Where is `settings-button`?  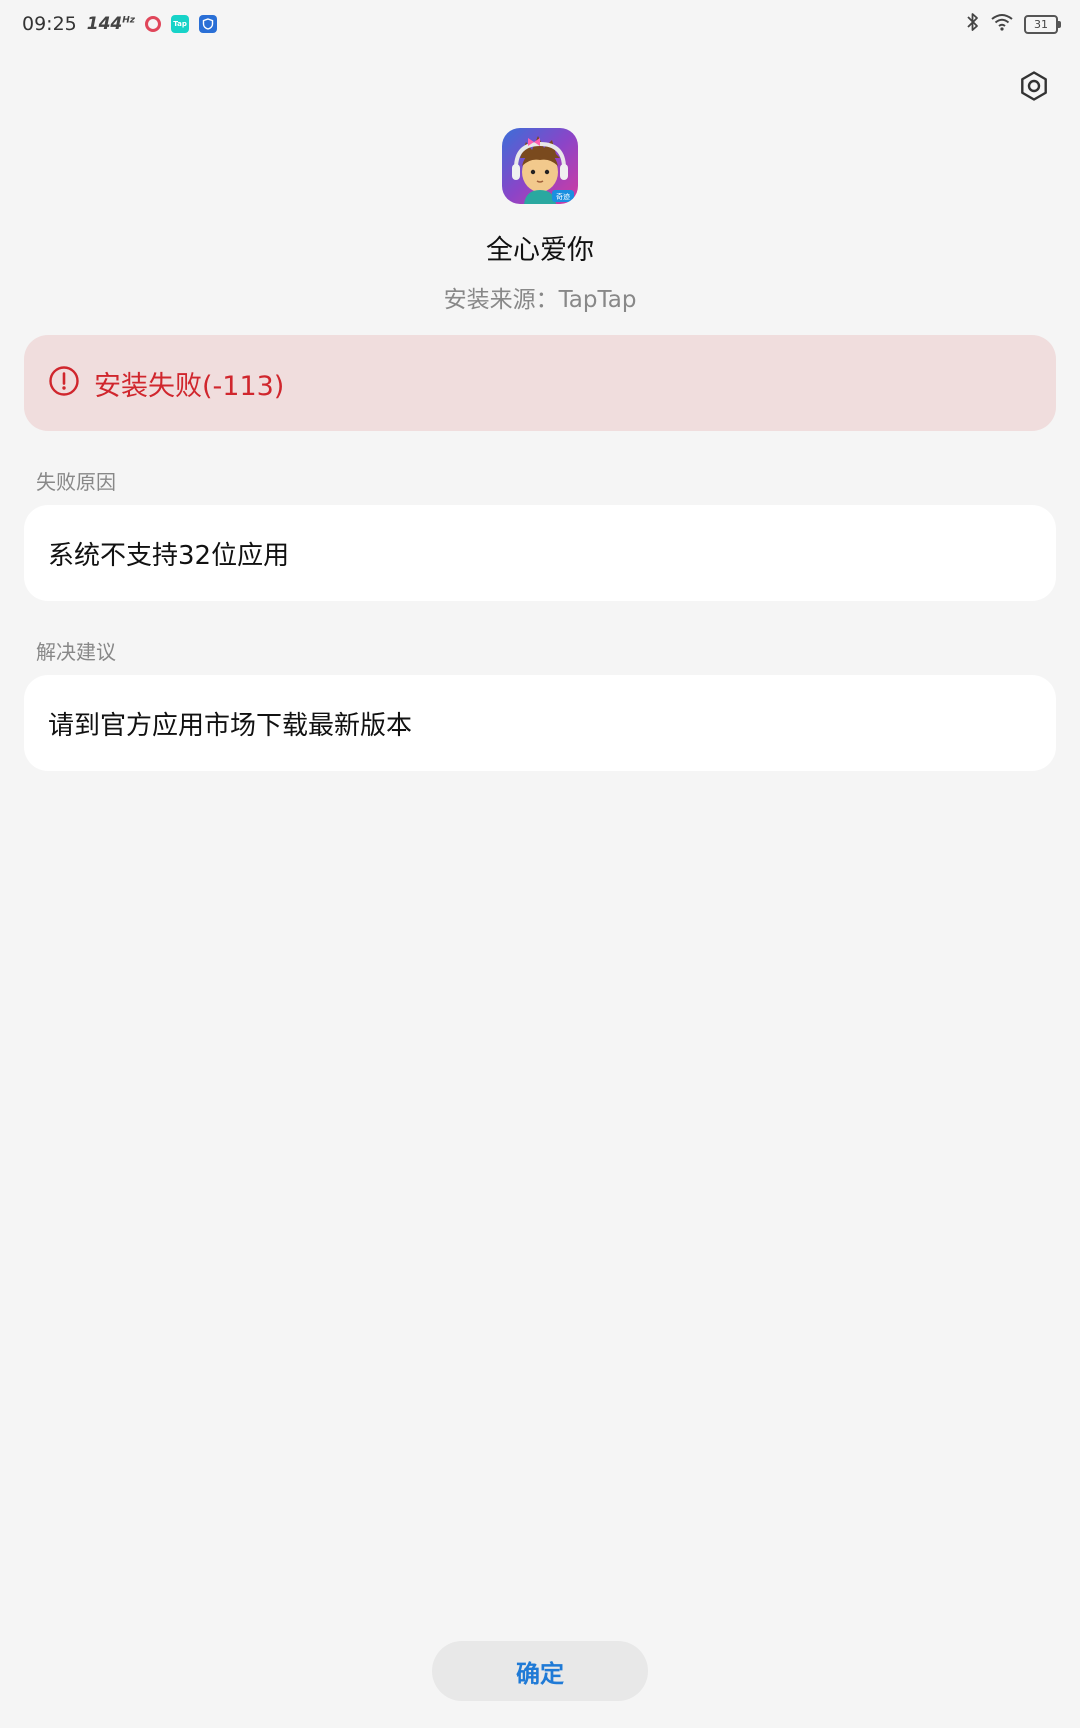 settings-button is located at coordinates (1034, 88).